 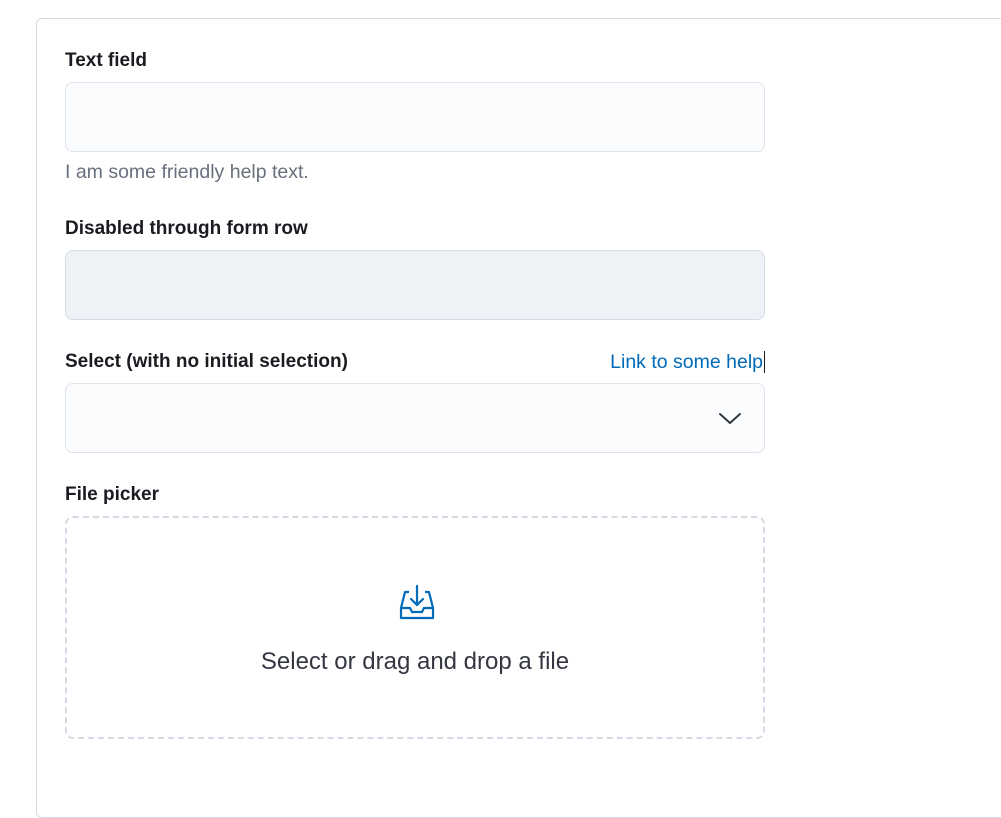 What do you see at coordinates (415, 61) in the screenshot?
I see `text-field-row: Text field` at bounding box center [415, 61].